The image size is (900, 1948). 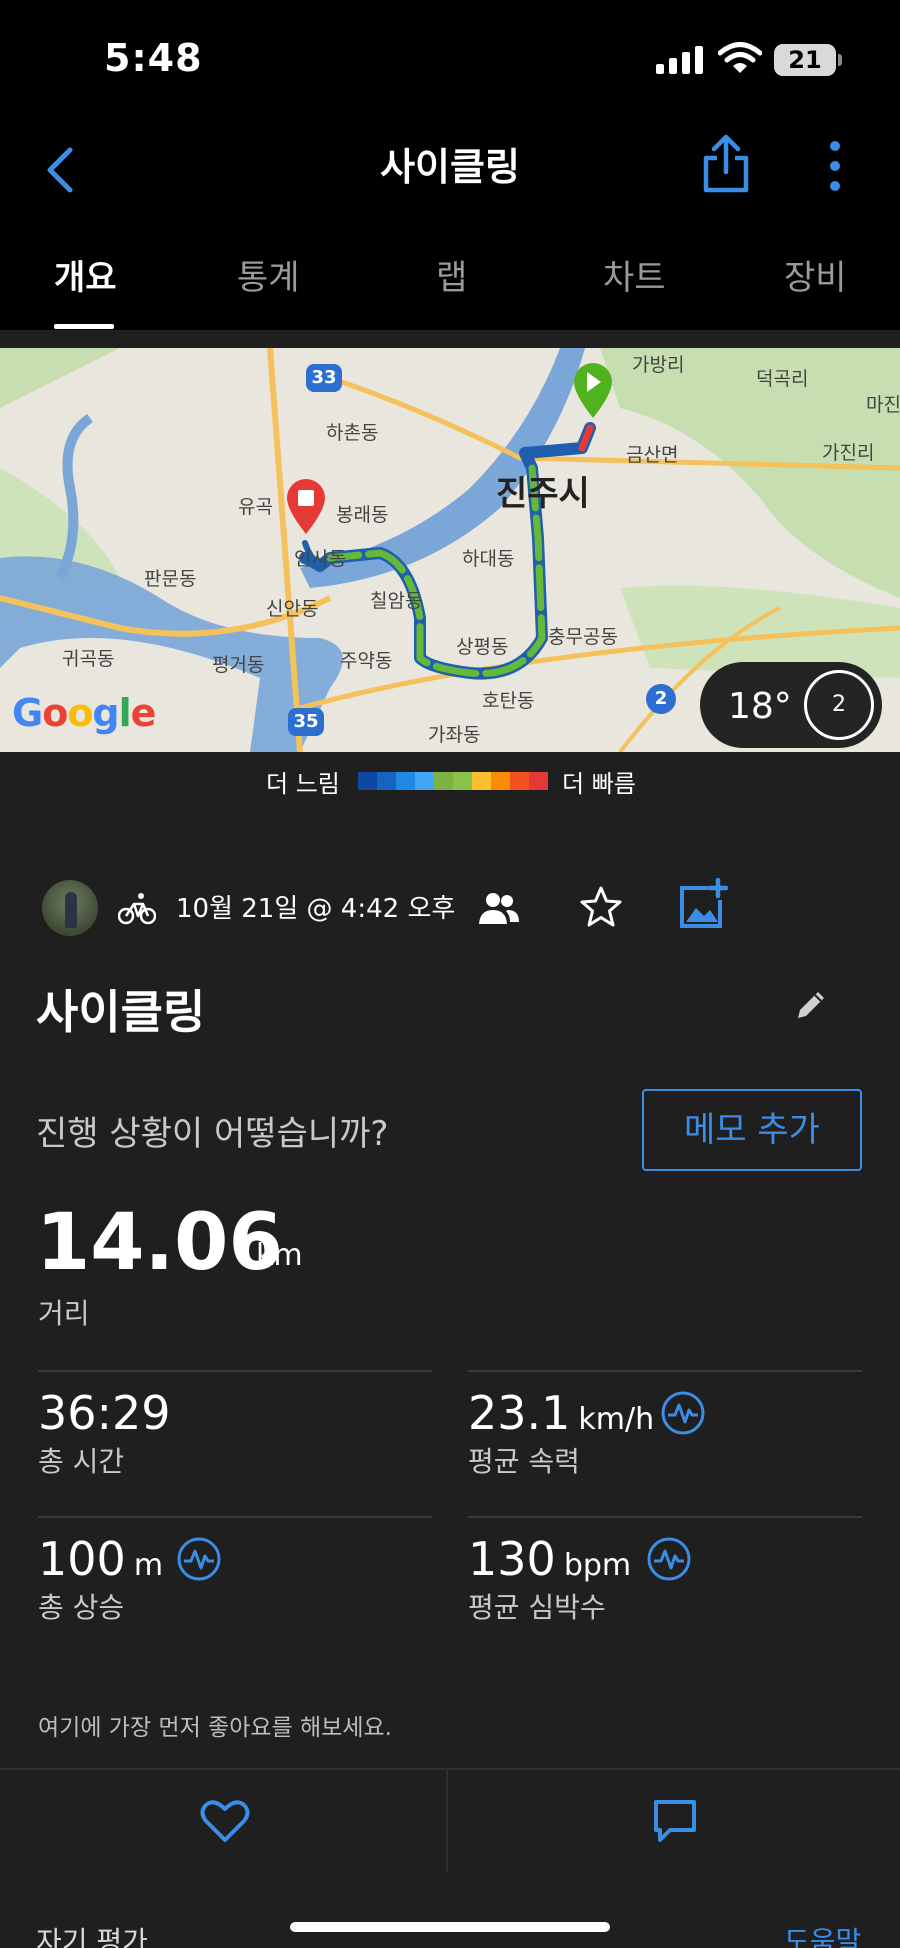 I want to click on help-link: 도움말, so click(x=822, y=1934).